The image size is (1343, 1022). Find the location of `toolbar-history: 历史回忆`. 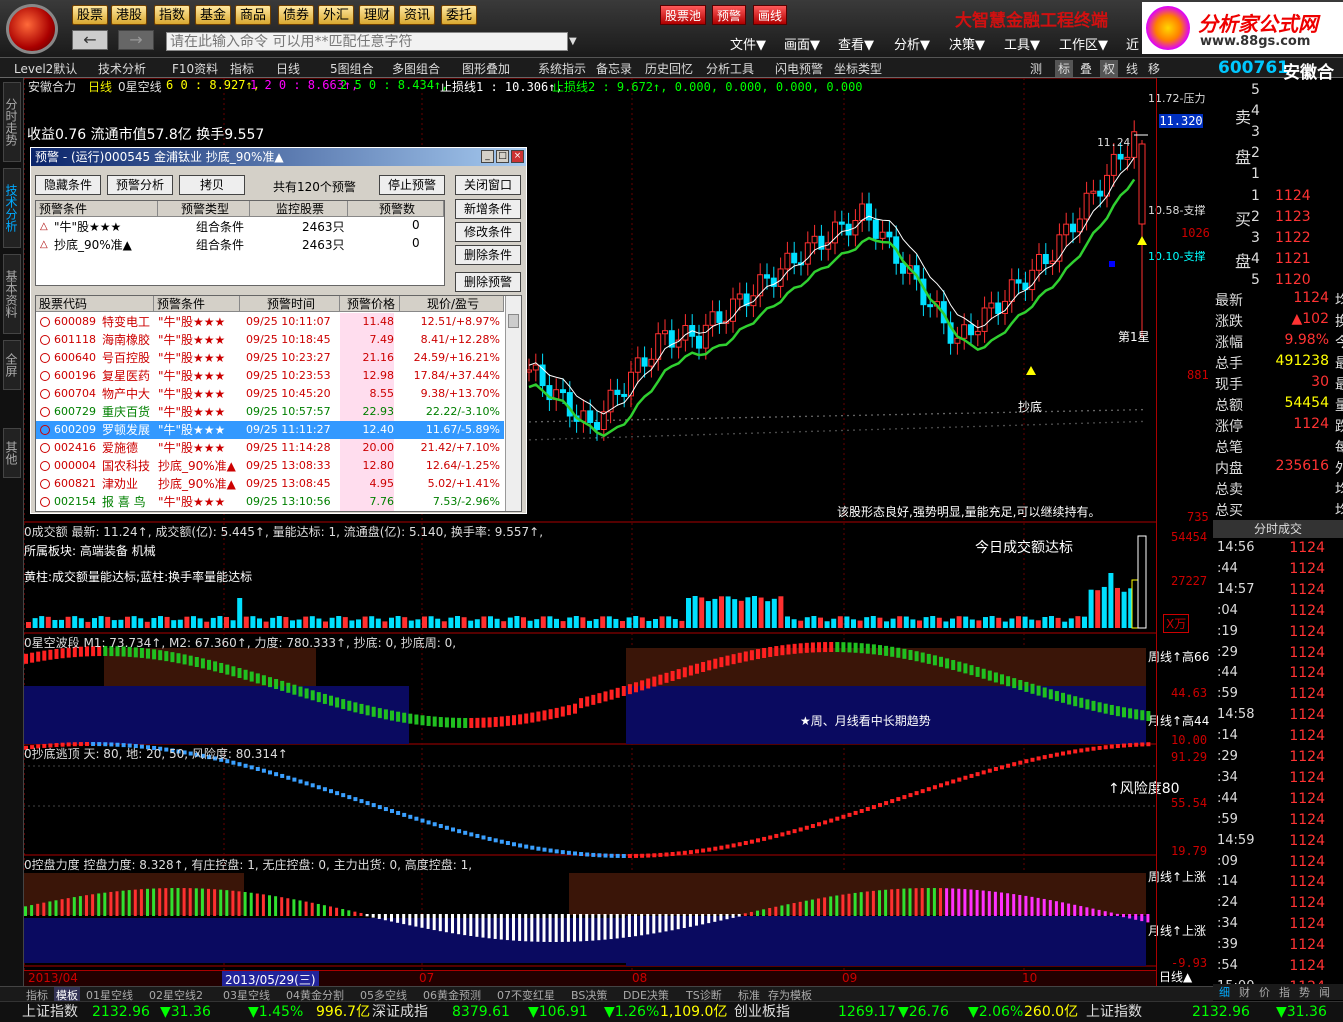

toolbar-history: 历史回忆 is located at coordinates (669, 68).